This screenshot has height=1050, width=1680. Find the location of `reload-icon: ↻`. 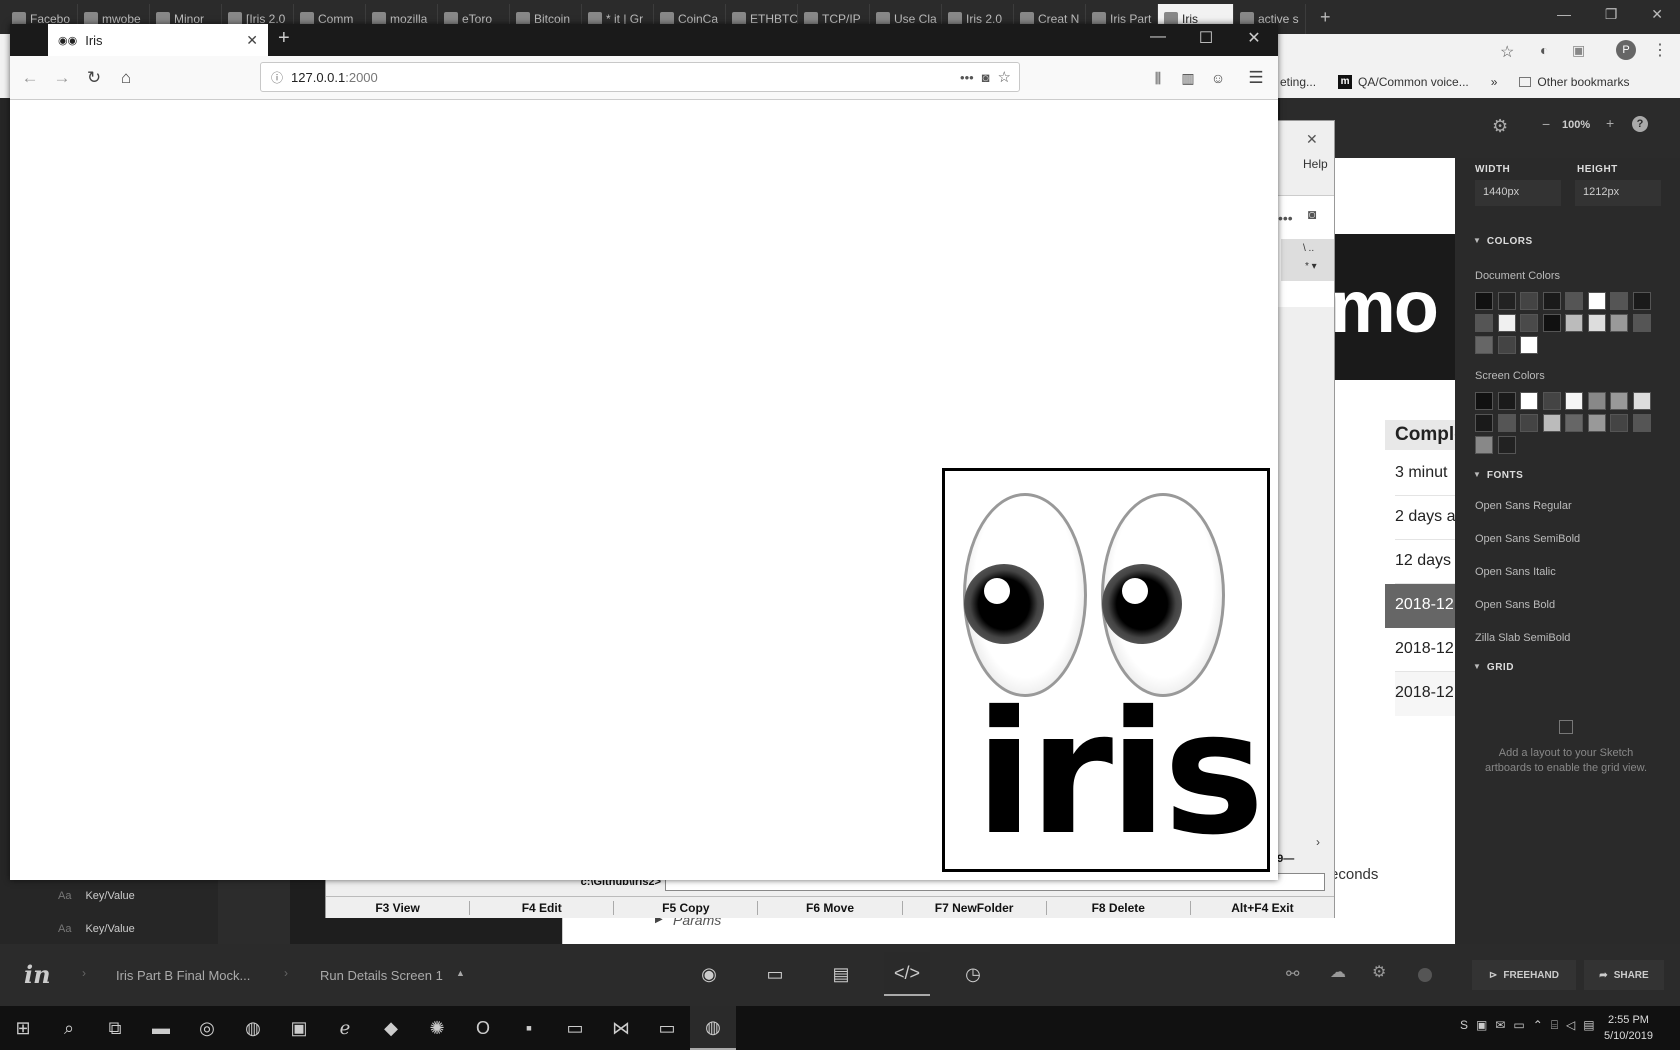

reload-icon: ↻ is located at coordinates (94, 78).